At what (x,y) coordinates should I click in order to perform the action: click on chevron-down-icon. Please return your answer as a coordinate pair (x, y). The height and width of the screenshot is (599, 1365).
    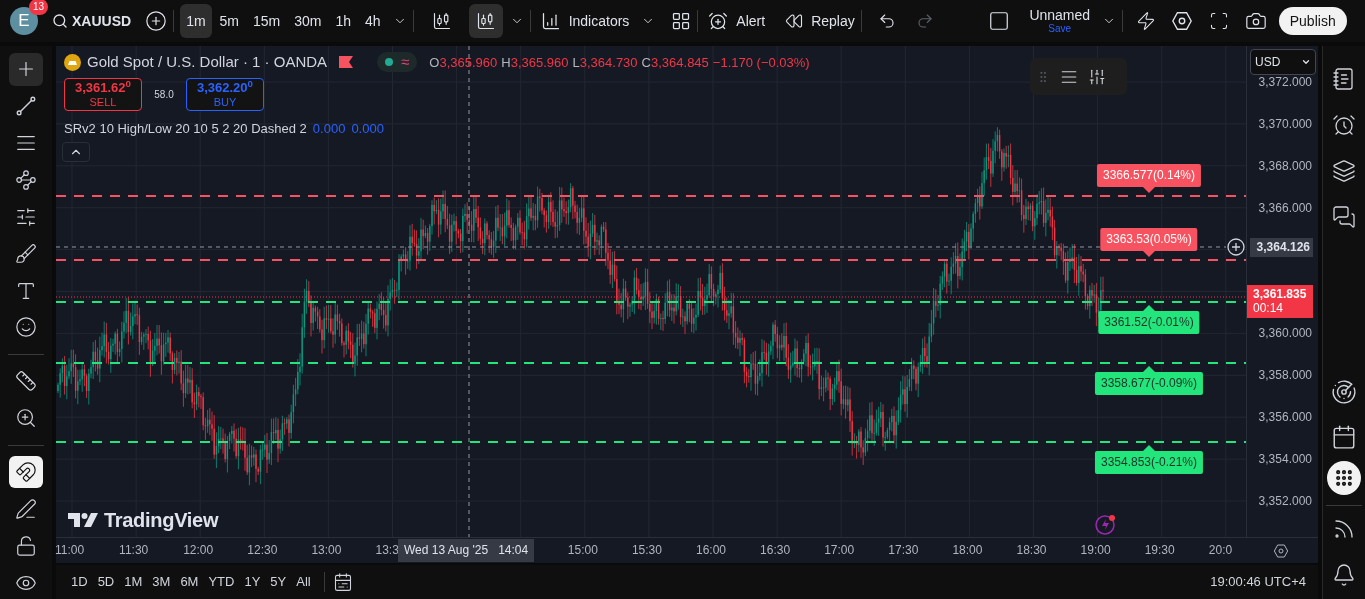
    Looking at the image, I should click on (1306, 62).